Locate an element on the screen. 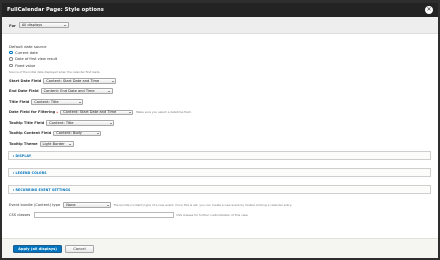  radio-button-selected is located at coordinates (11, 52).